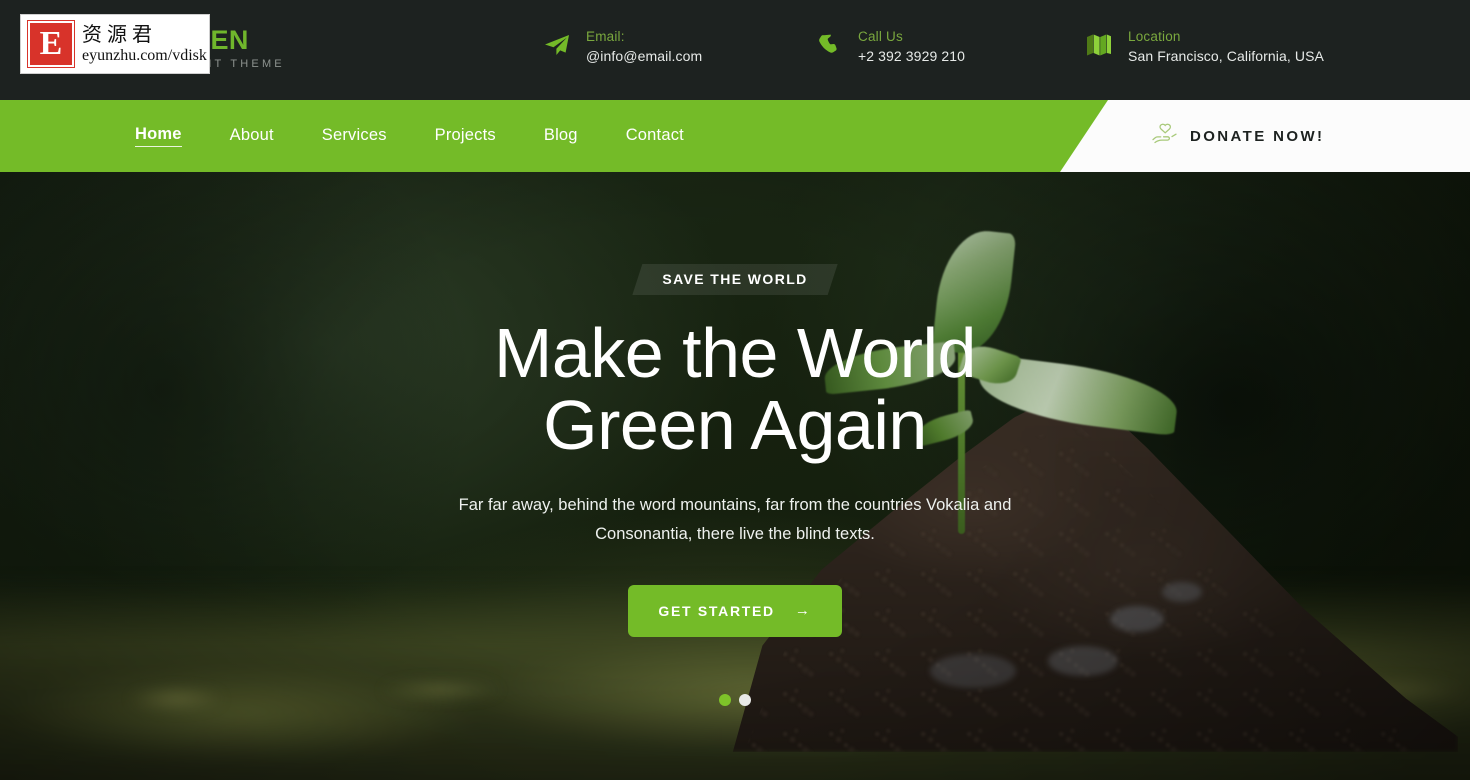 The width and height of the screenshot is (1470, 780). I want to click on contact-phone-text: Call Us +2 392 3929 210, so click(911, 47).